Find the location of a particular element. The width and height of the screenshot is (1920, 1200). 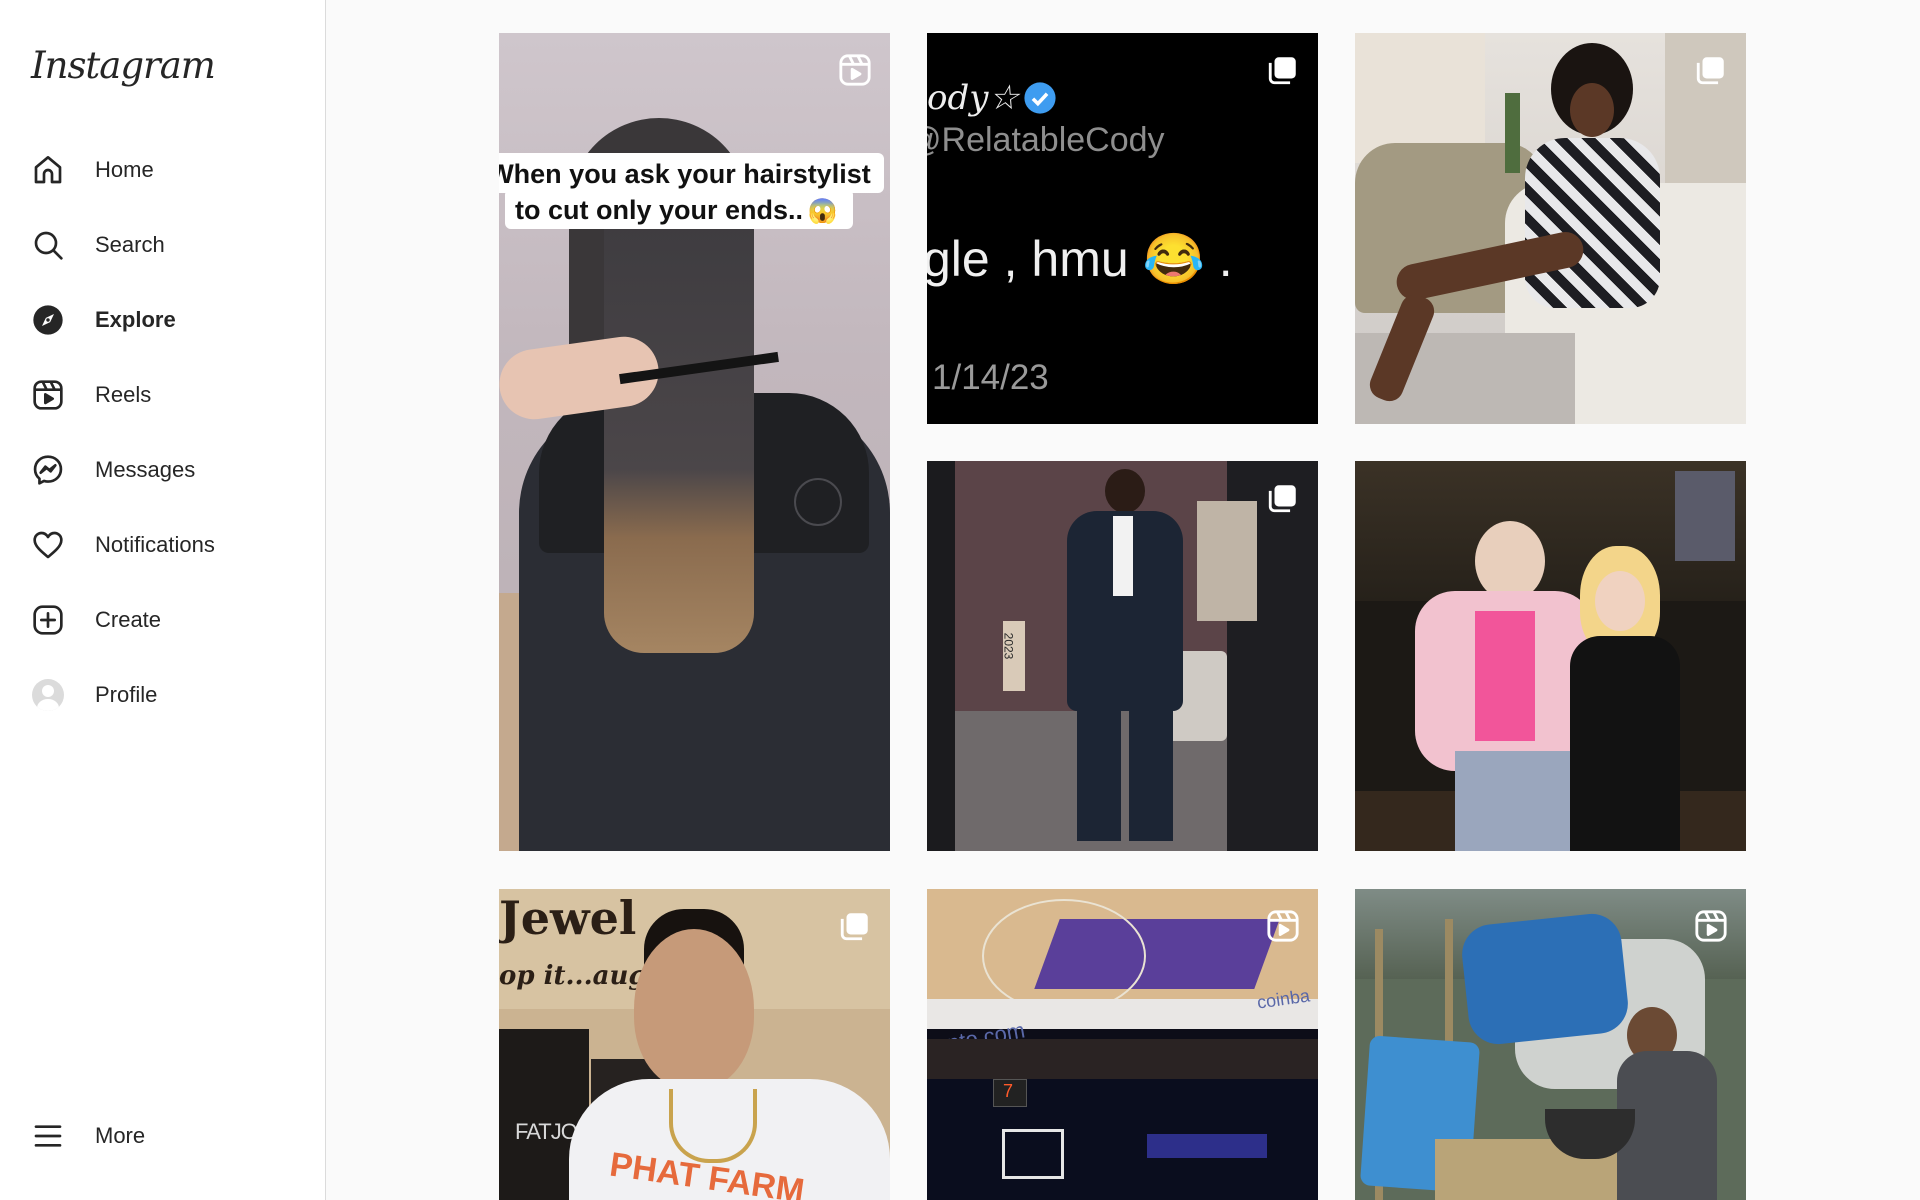

tweet-handle: @RelatableCody is located at coordinates (1046, 140).